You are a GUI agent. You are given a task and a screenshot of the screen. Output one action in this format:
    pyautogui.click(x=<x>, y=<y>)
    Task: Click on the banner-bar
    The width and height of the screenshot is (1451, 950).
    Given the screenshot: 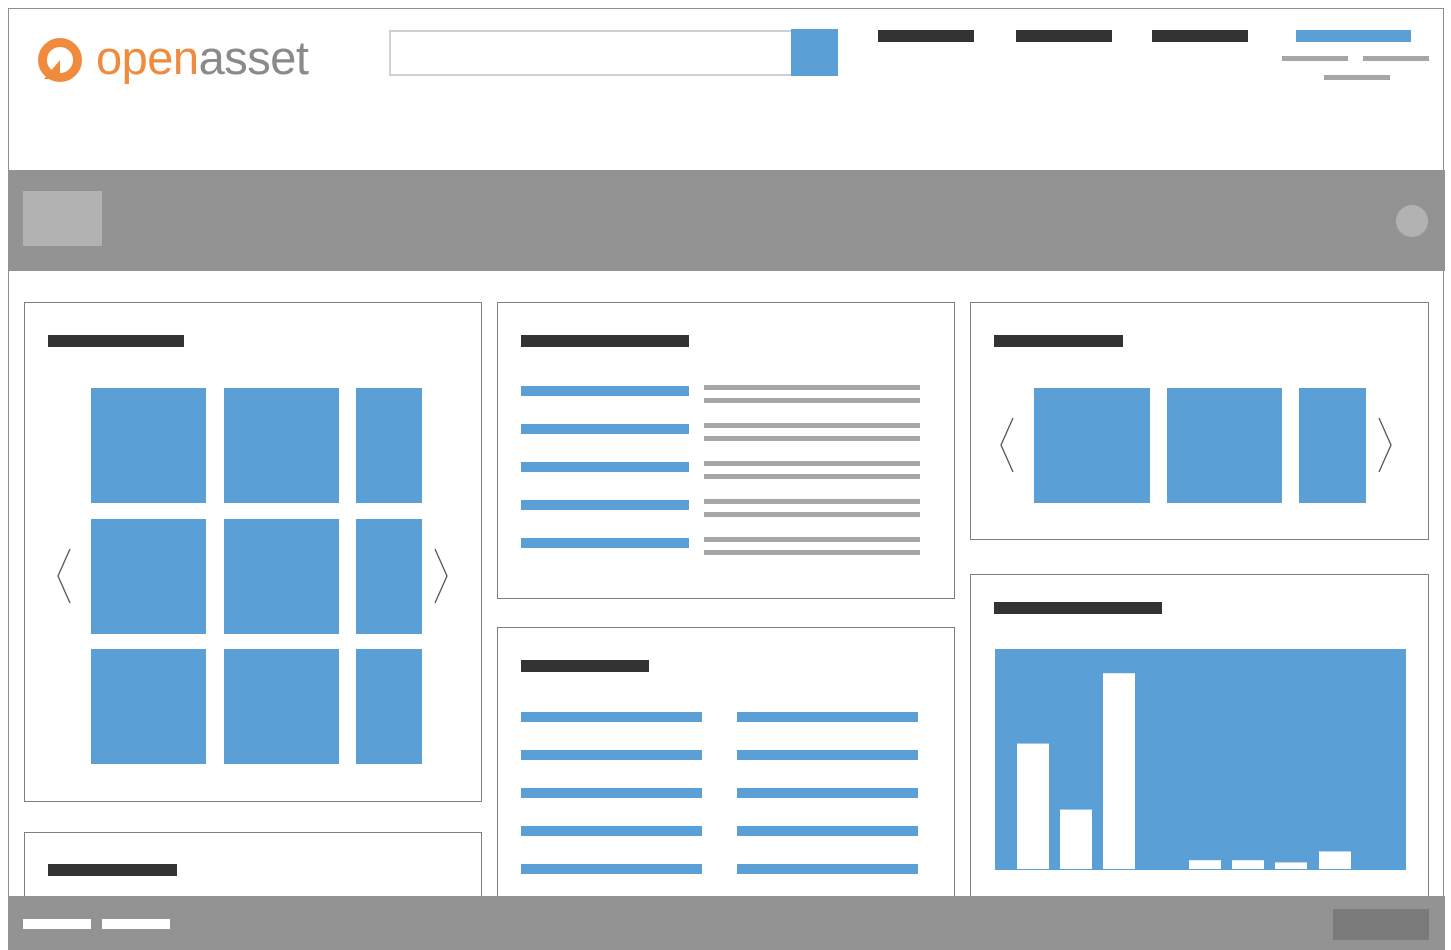 What is the action you would take?
    pyautogui.click(x=726, y=220)
    